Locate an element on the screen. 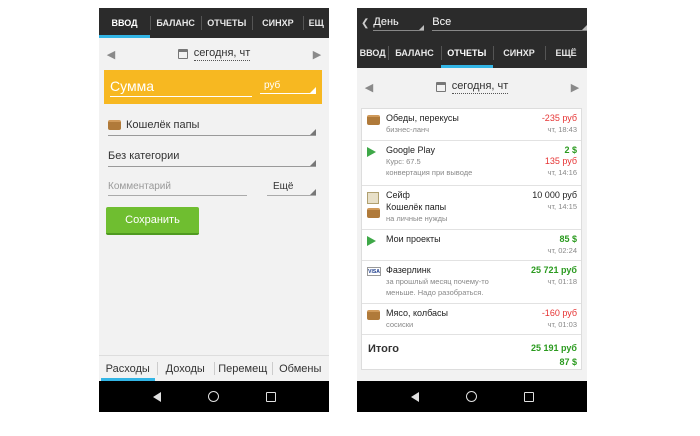 The width and height of the screenshot is (700, 436). wallet-select: Кошелёк папы is located at coordinates (212, 125).